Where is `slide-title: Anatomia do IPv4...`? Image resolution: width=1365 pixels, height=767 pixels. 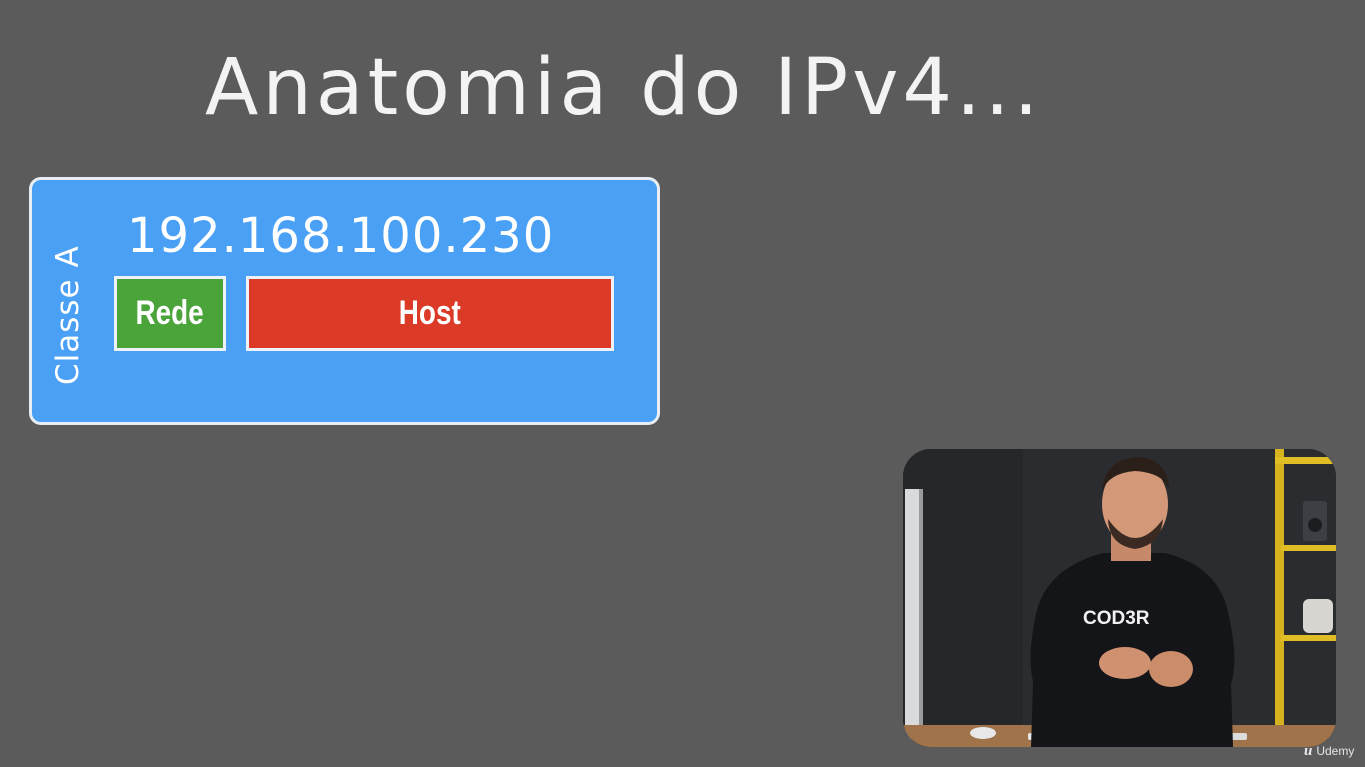
slide-title: Anatomia do IPv4... is located at coordinates (624, 88).